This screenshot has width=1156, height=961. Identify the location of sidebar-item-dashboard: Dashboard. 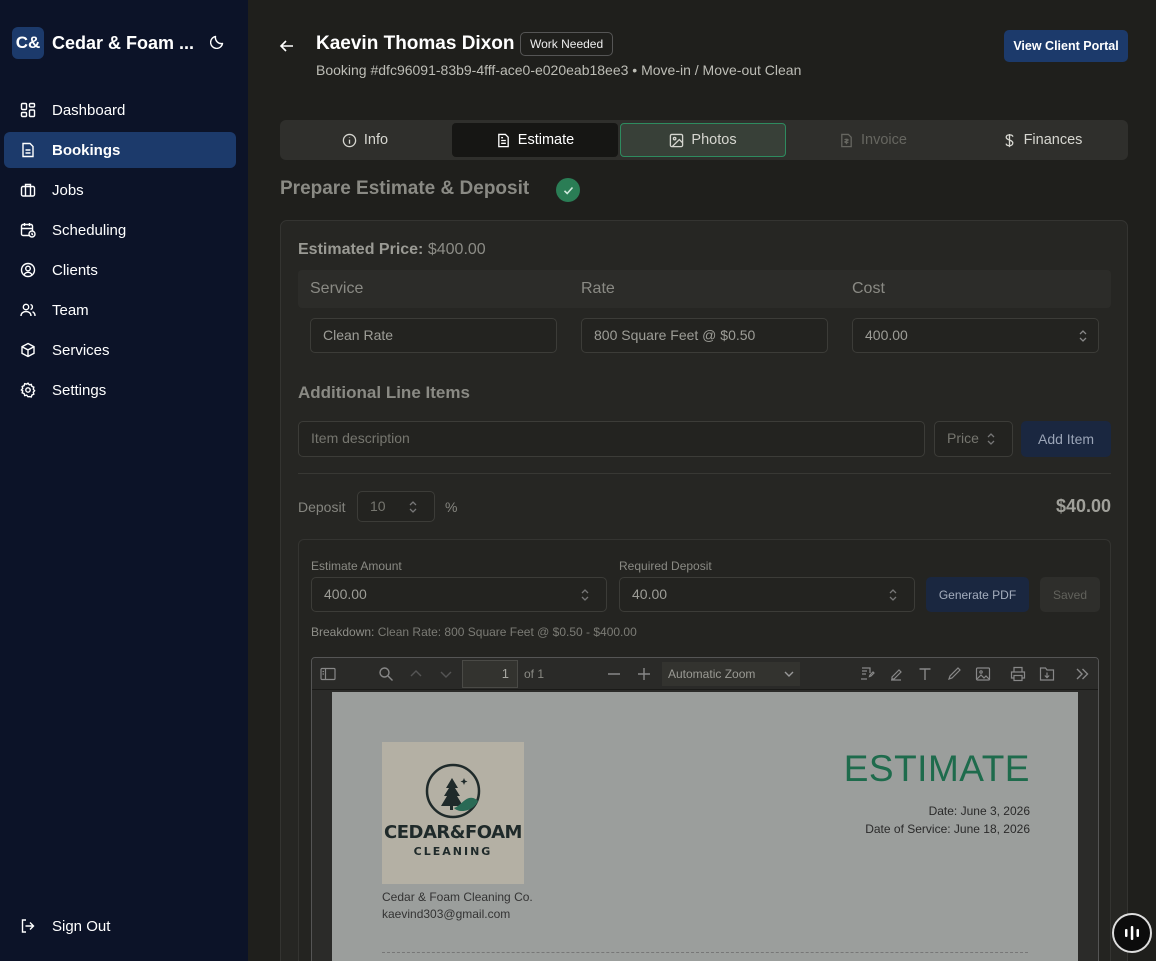
(120, 110).